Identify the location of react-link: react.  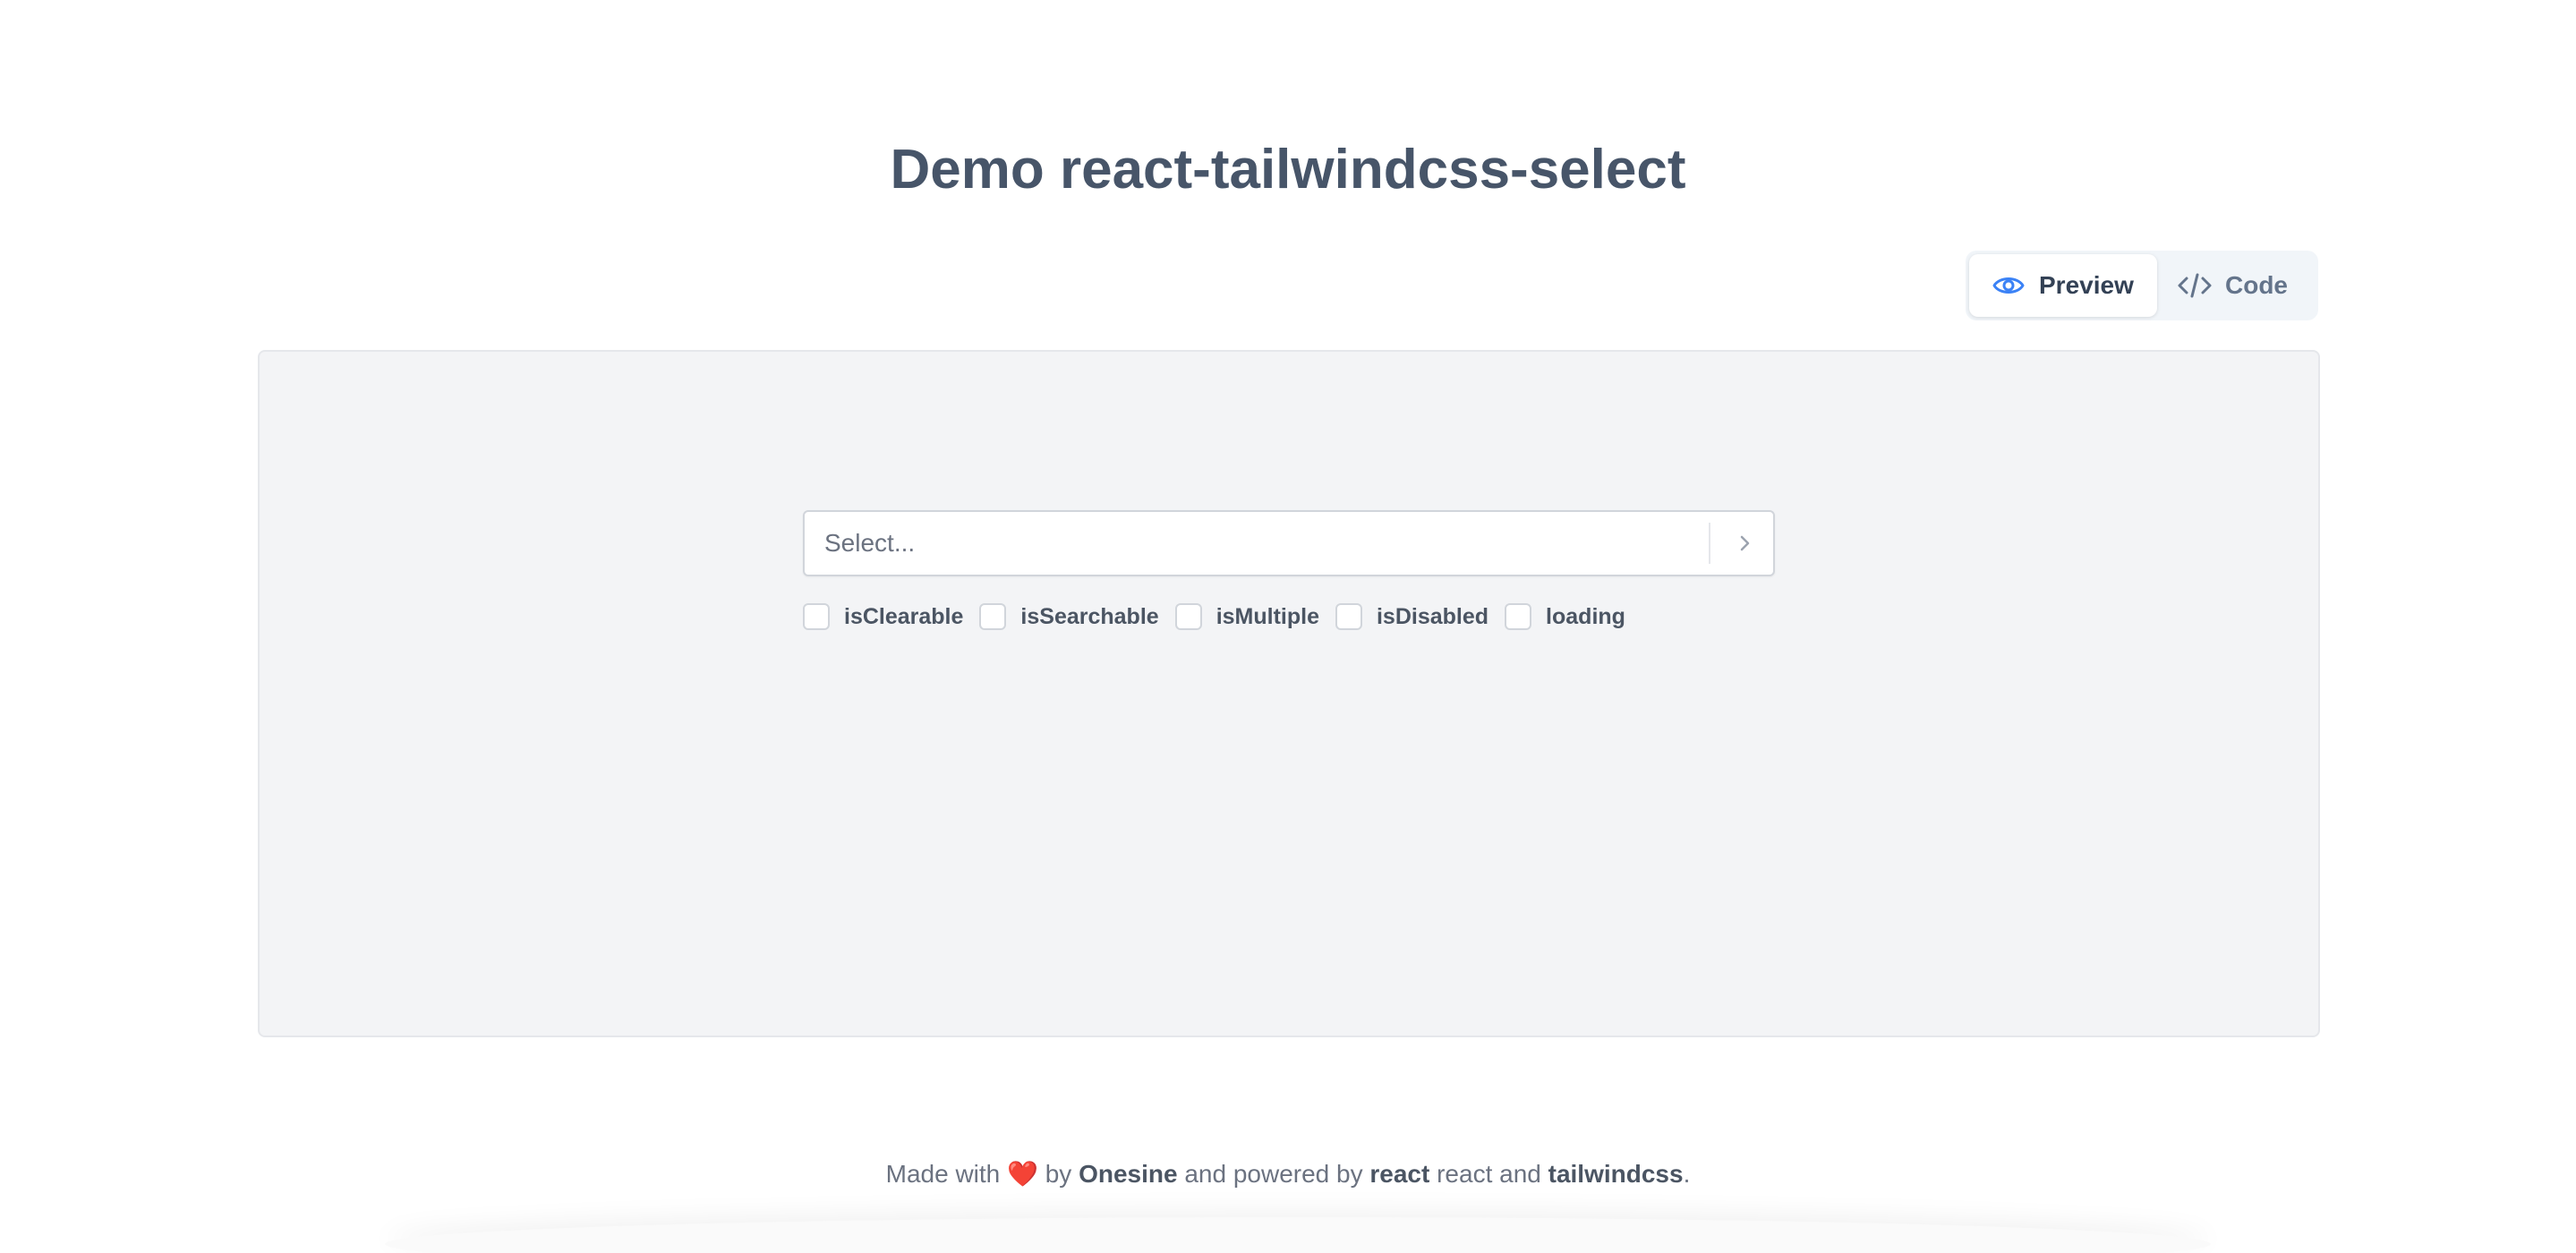
(1399, 1174).